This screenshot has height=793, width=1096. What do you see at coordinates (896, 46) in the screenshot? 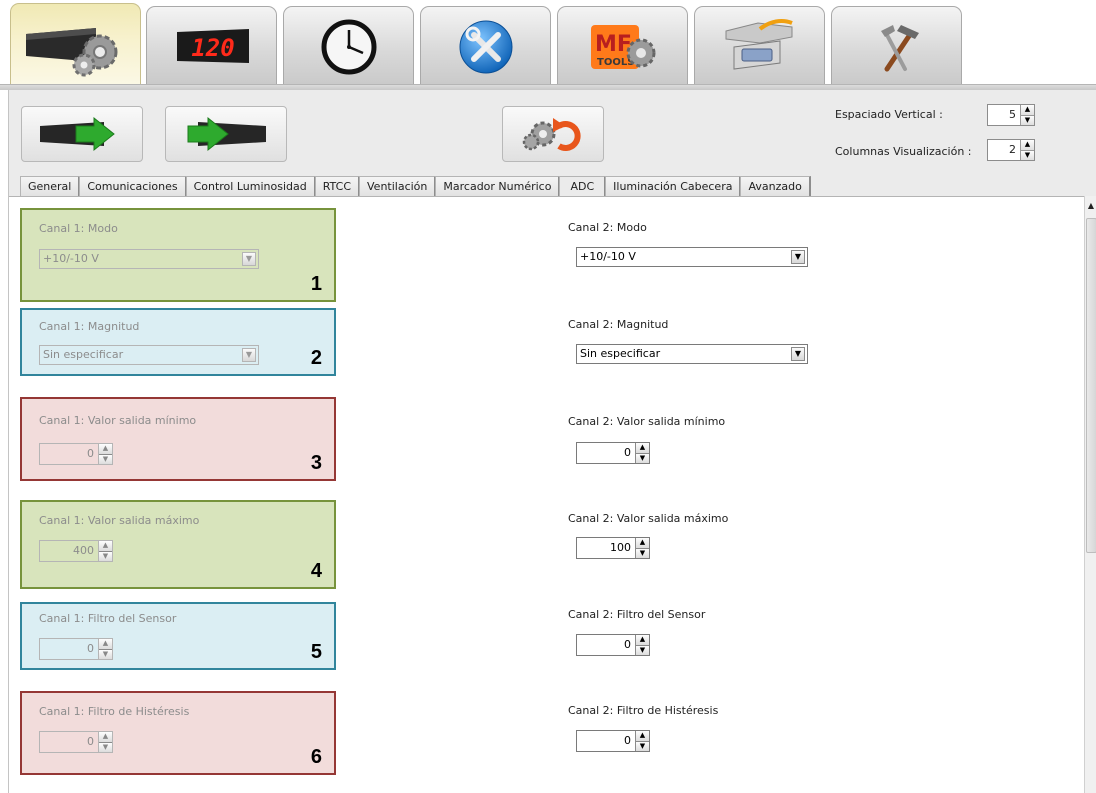
I see `tab-hammer` at bounding box center [896, 46].